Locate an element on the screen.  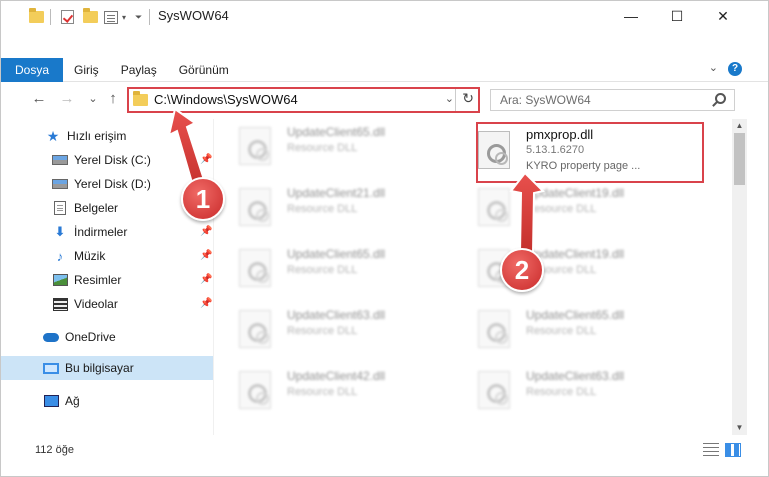
details-view-icon is located at coordinates (711, 450).